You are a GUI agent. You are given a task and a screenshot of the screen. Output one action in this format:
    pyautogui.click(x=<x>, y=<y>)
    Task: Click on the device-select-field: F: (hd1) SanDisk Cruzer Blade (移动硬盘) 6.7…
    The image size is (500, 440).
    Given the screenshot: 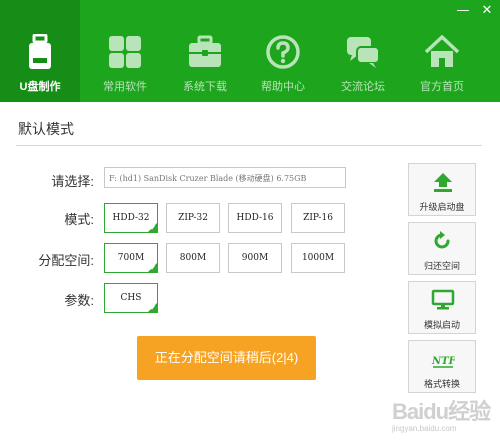 What is the action you would take?
    pyautogui.click(x=225, y=177)
    